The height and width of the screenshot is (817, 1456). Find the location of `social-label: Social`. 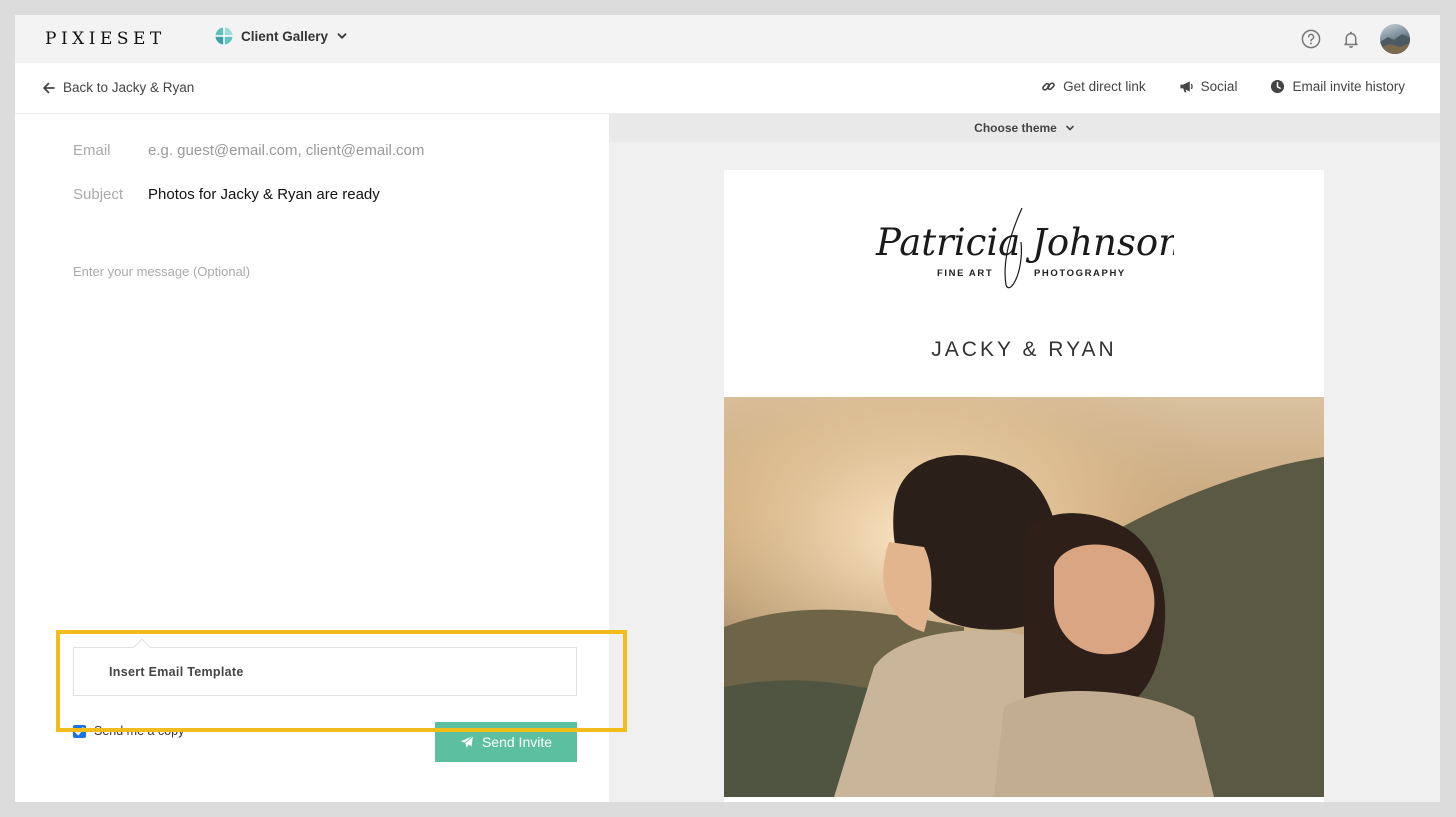

social-label: Social is located at coordinates (1219, 86).